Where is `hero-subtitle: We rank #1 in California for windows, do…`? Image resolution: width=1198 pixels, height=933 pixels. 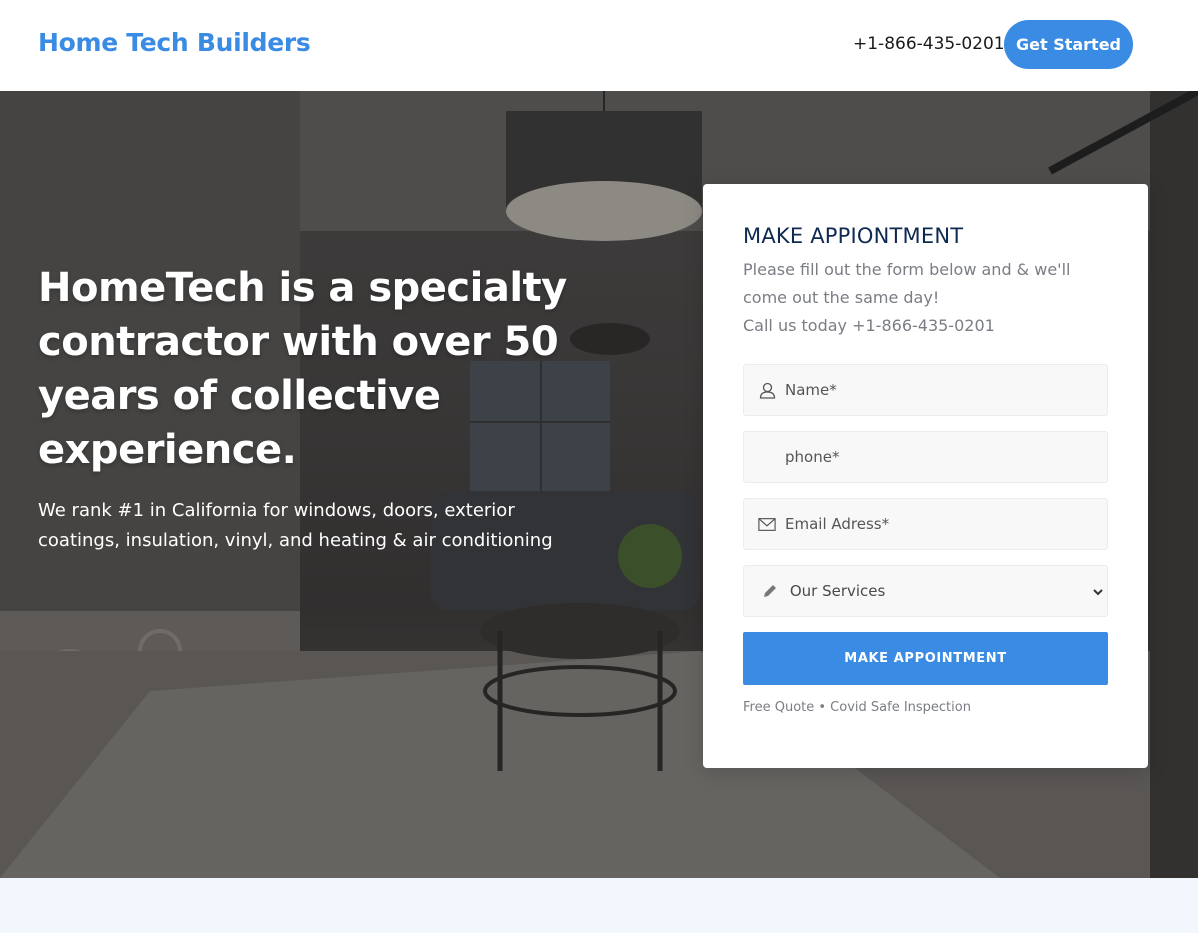
hero-subtitle: We rank #1 in California for windows, do… is located at coordinates (295, 525).